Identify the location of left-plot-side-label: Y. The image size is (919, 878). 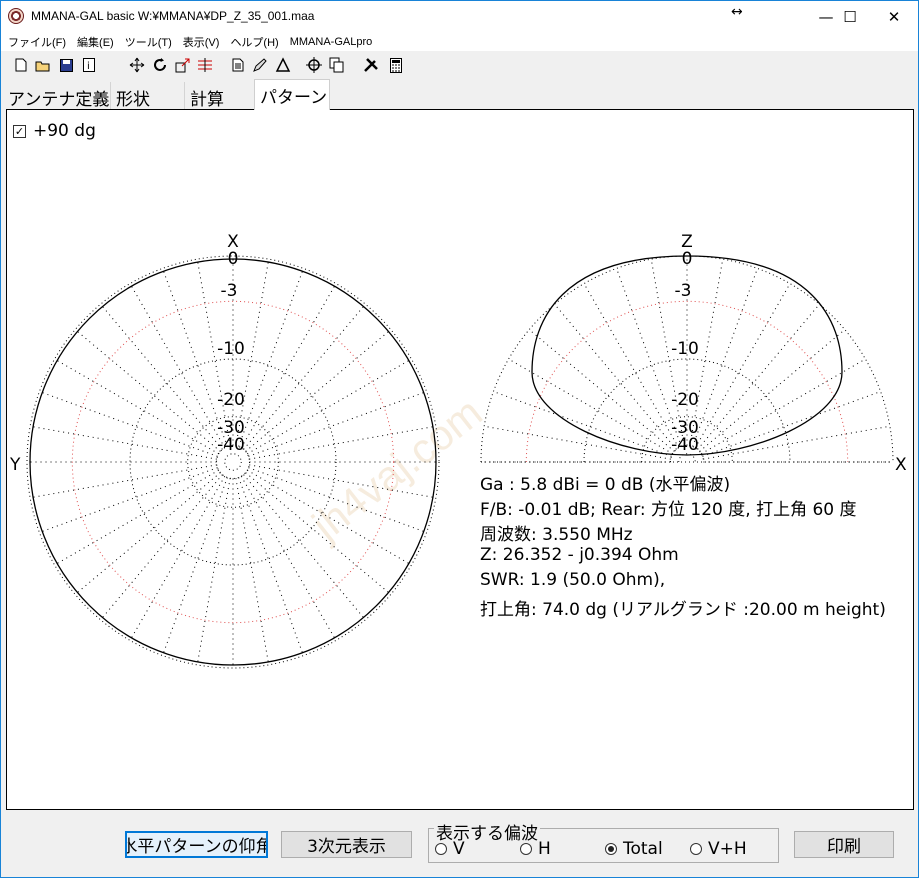
(15, 465).